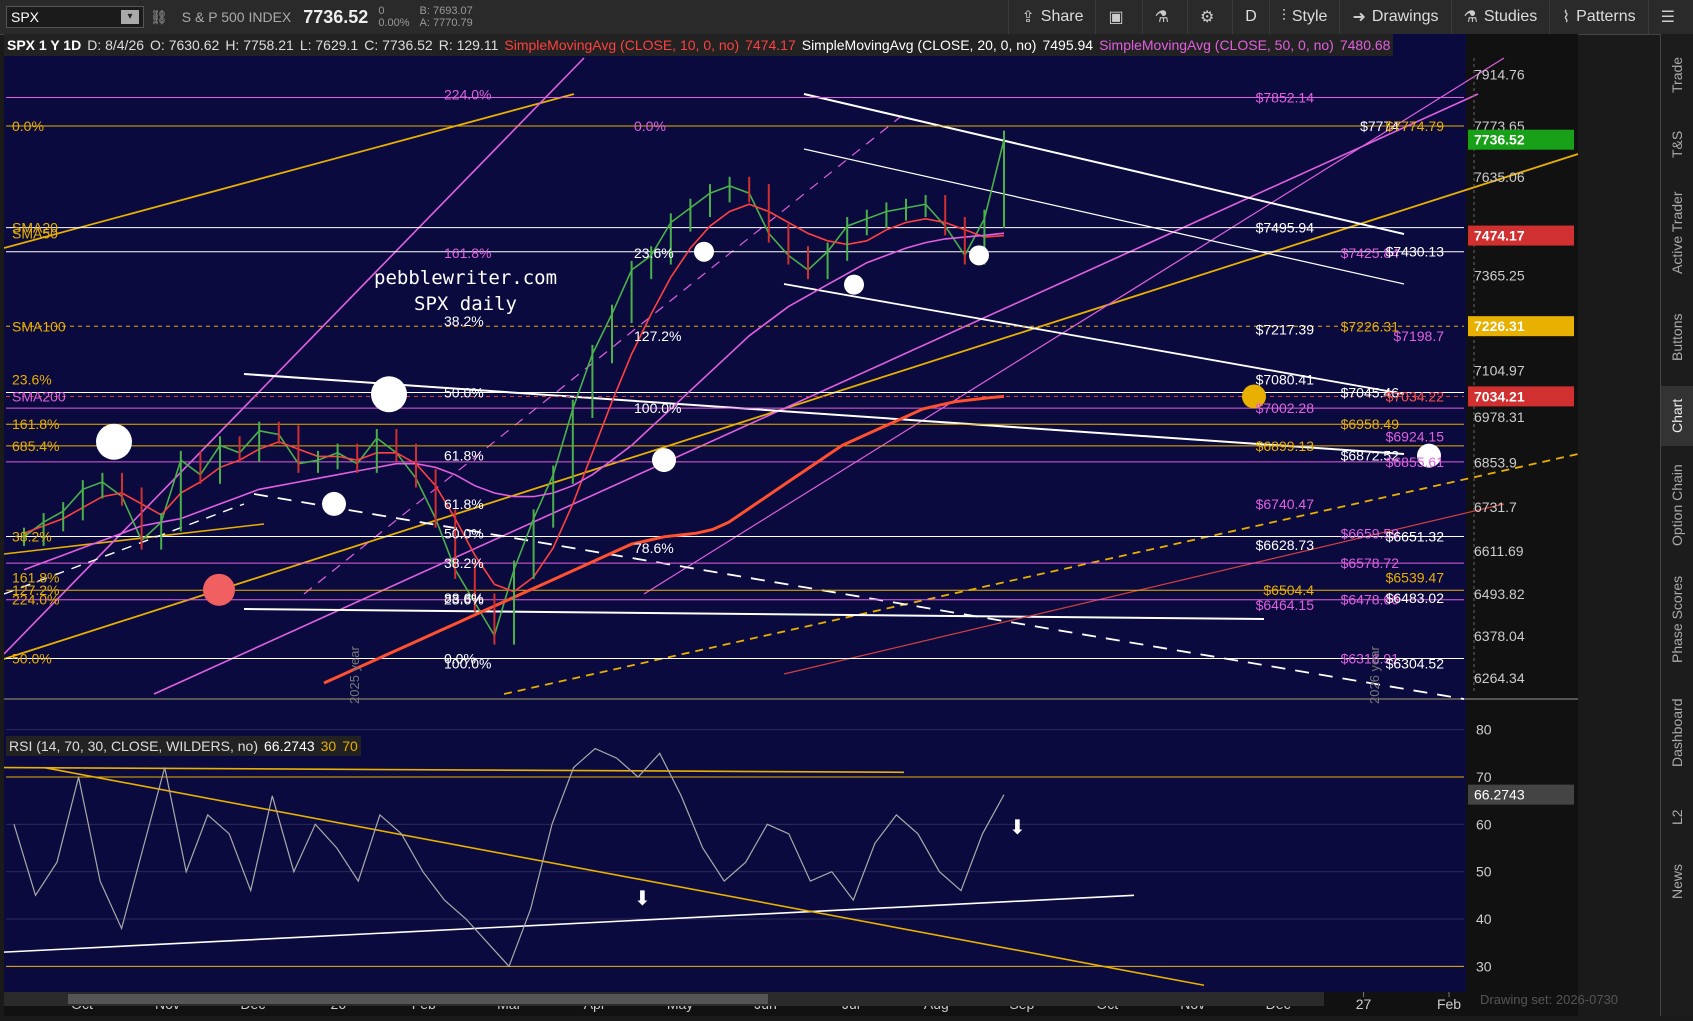 The image size is (1693, 1021). I want to click on last-price: 7736.52, so click(336, 16).